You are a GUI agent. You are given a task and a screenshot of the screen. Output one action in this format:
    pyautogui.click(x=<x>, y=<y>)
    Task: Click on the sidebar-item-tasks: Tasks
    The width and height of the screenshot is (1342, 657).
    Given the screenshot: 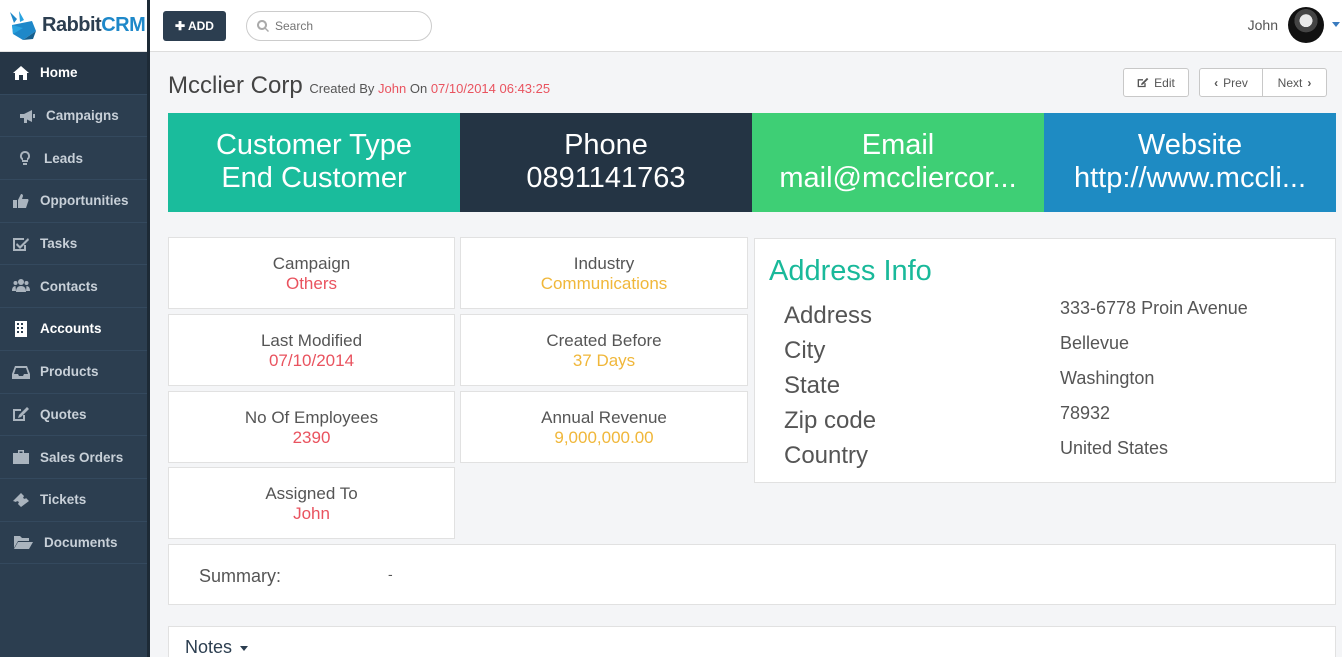 What is the action you would take?
    pyautogui.click(x=73, y=244)
    